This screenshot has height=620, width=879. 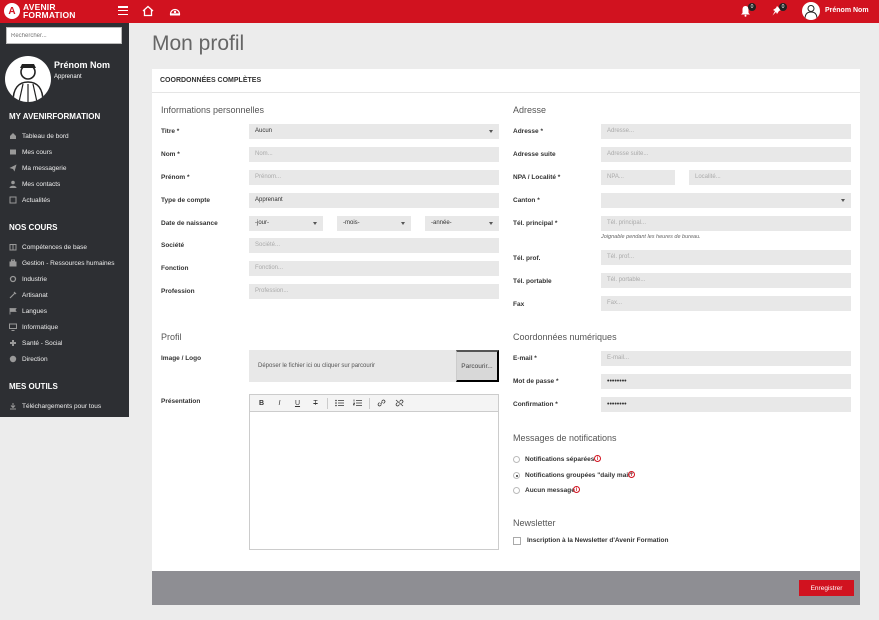 What do you see at coordinates (651, 237) in the screenshot?
I see `tel-help-text: Joignable pendant les heures de bureau.` at bounding box center [651, 237].